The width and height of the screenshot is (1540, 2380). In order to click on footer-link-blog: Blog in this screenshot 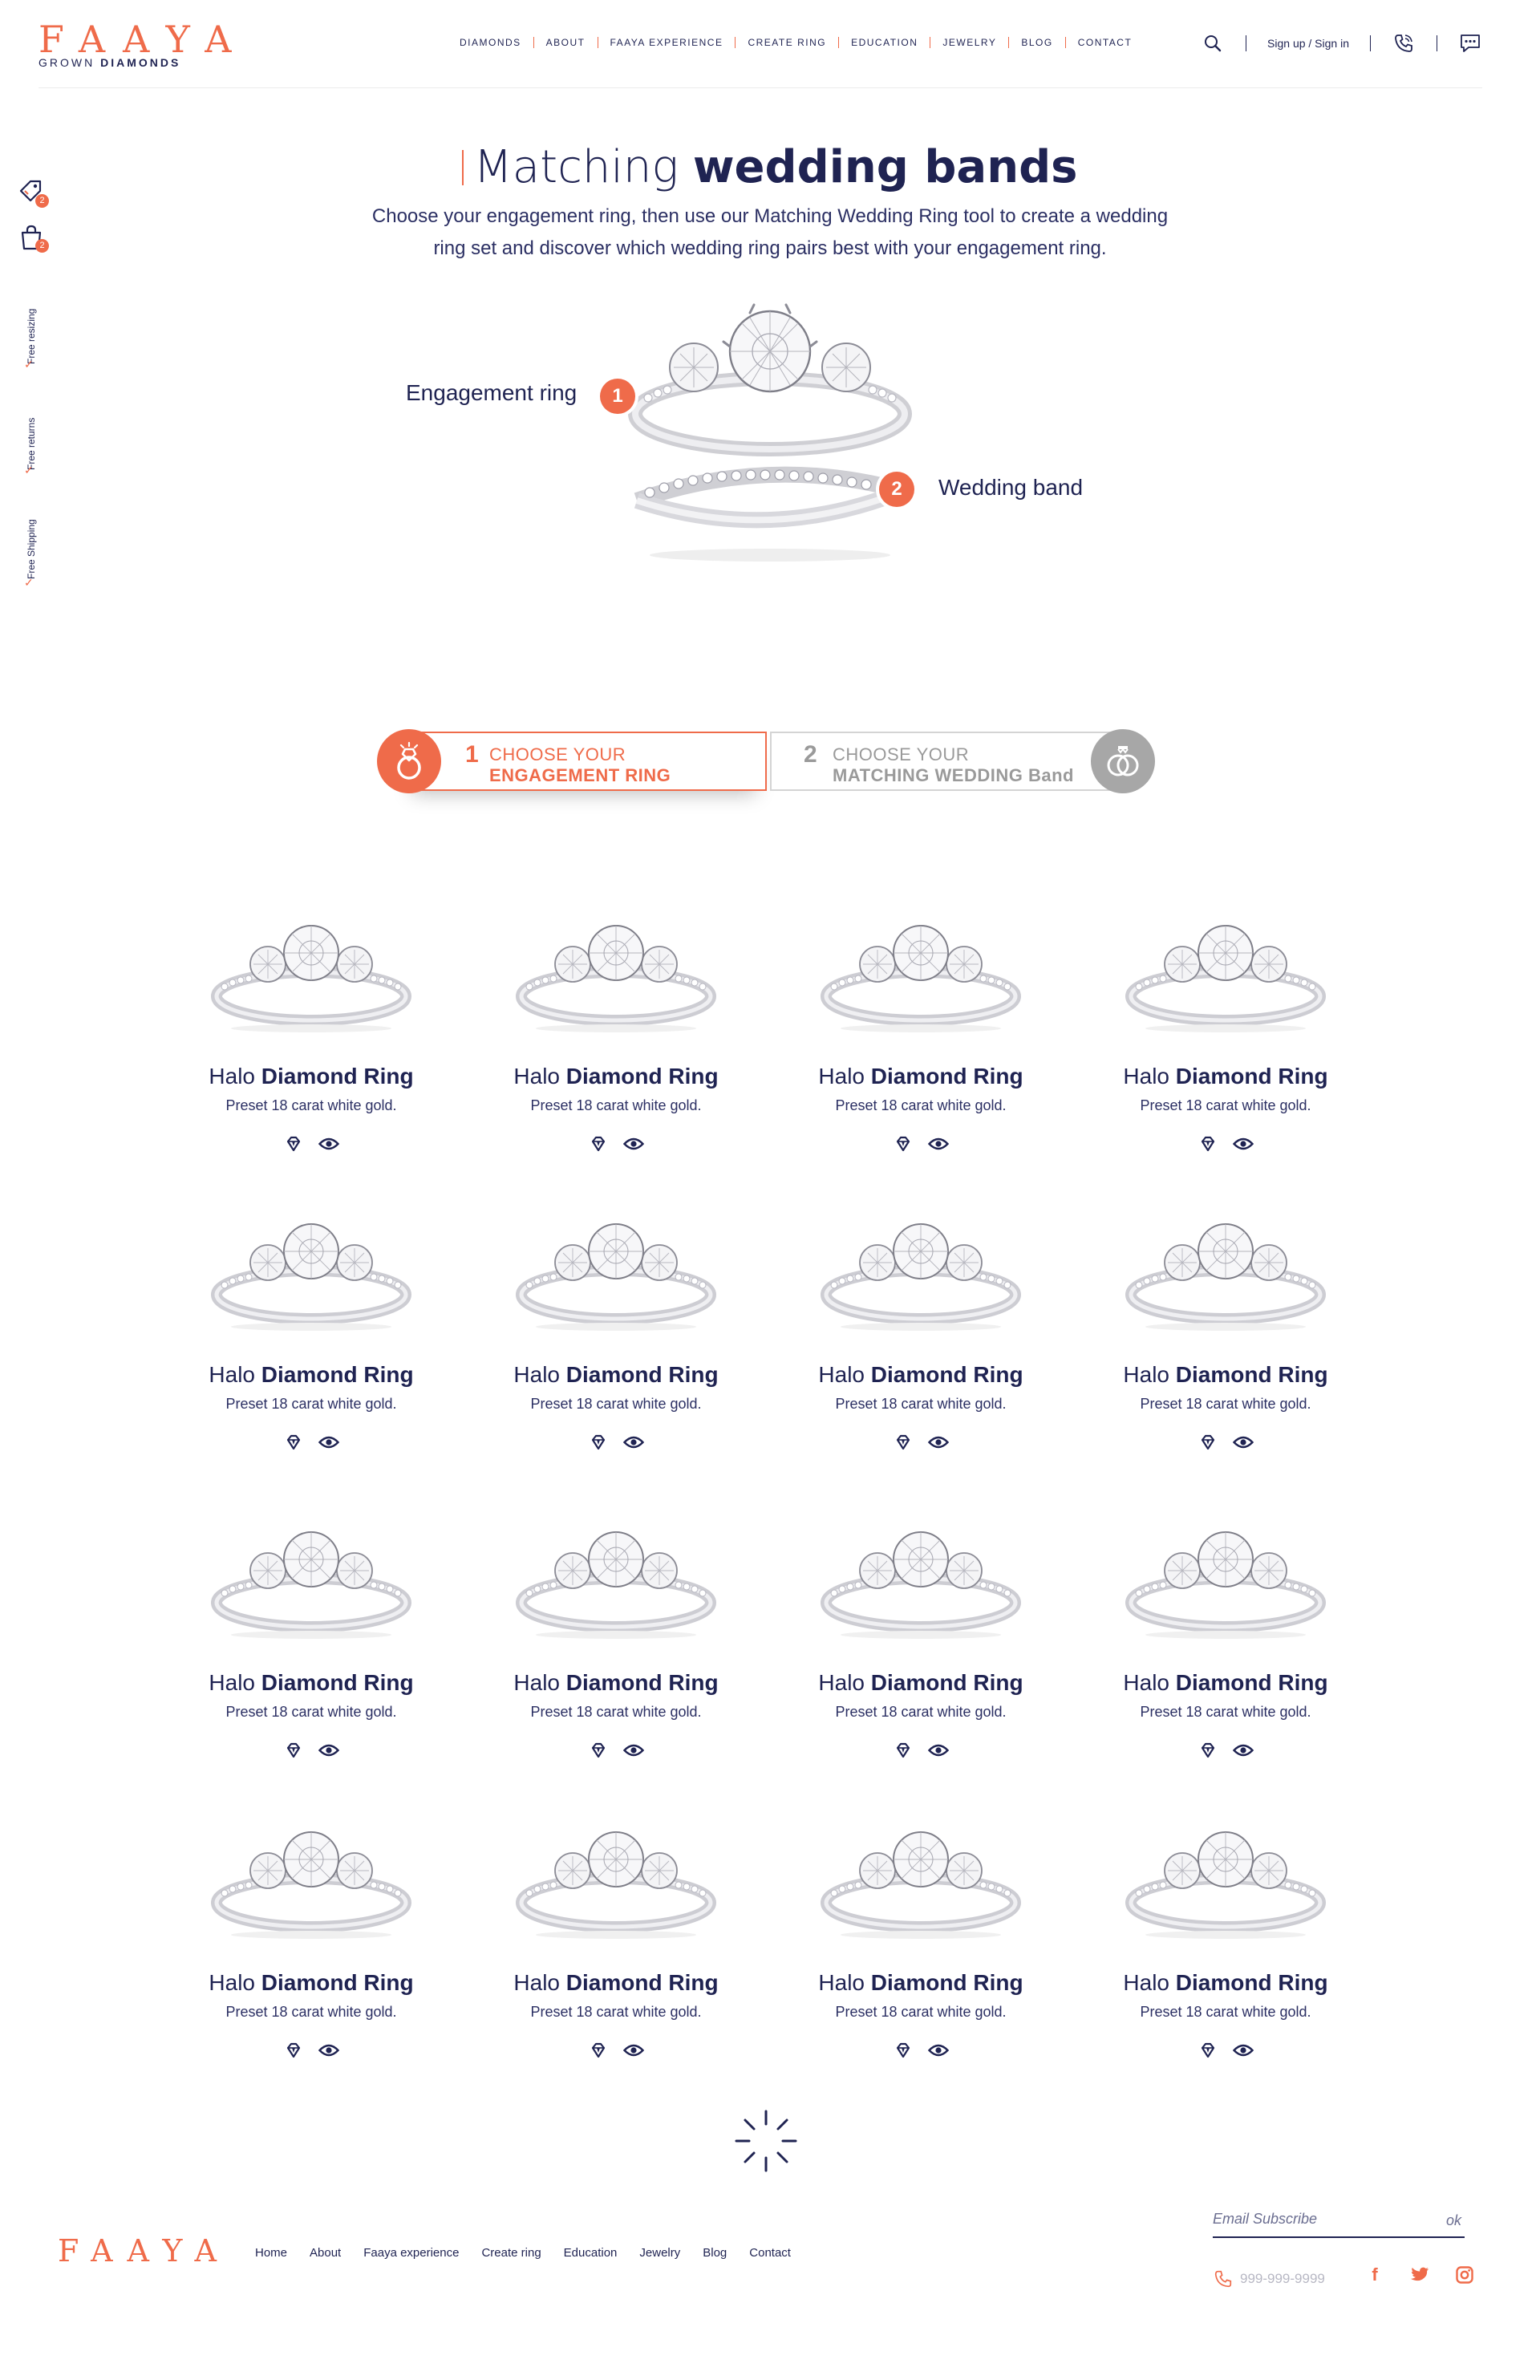, I will do `click(715, 2253)`.